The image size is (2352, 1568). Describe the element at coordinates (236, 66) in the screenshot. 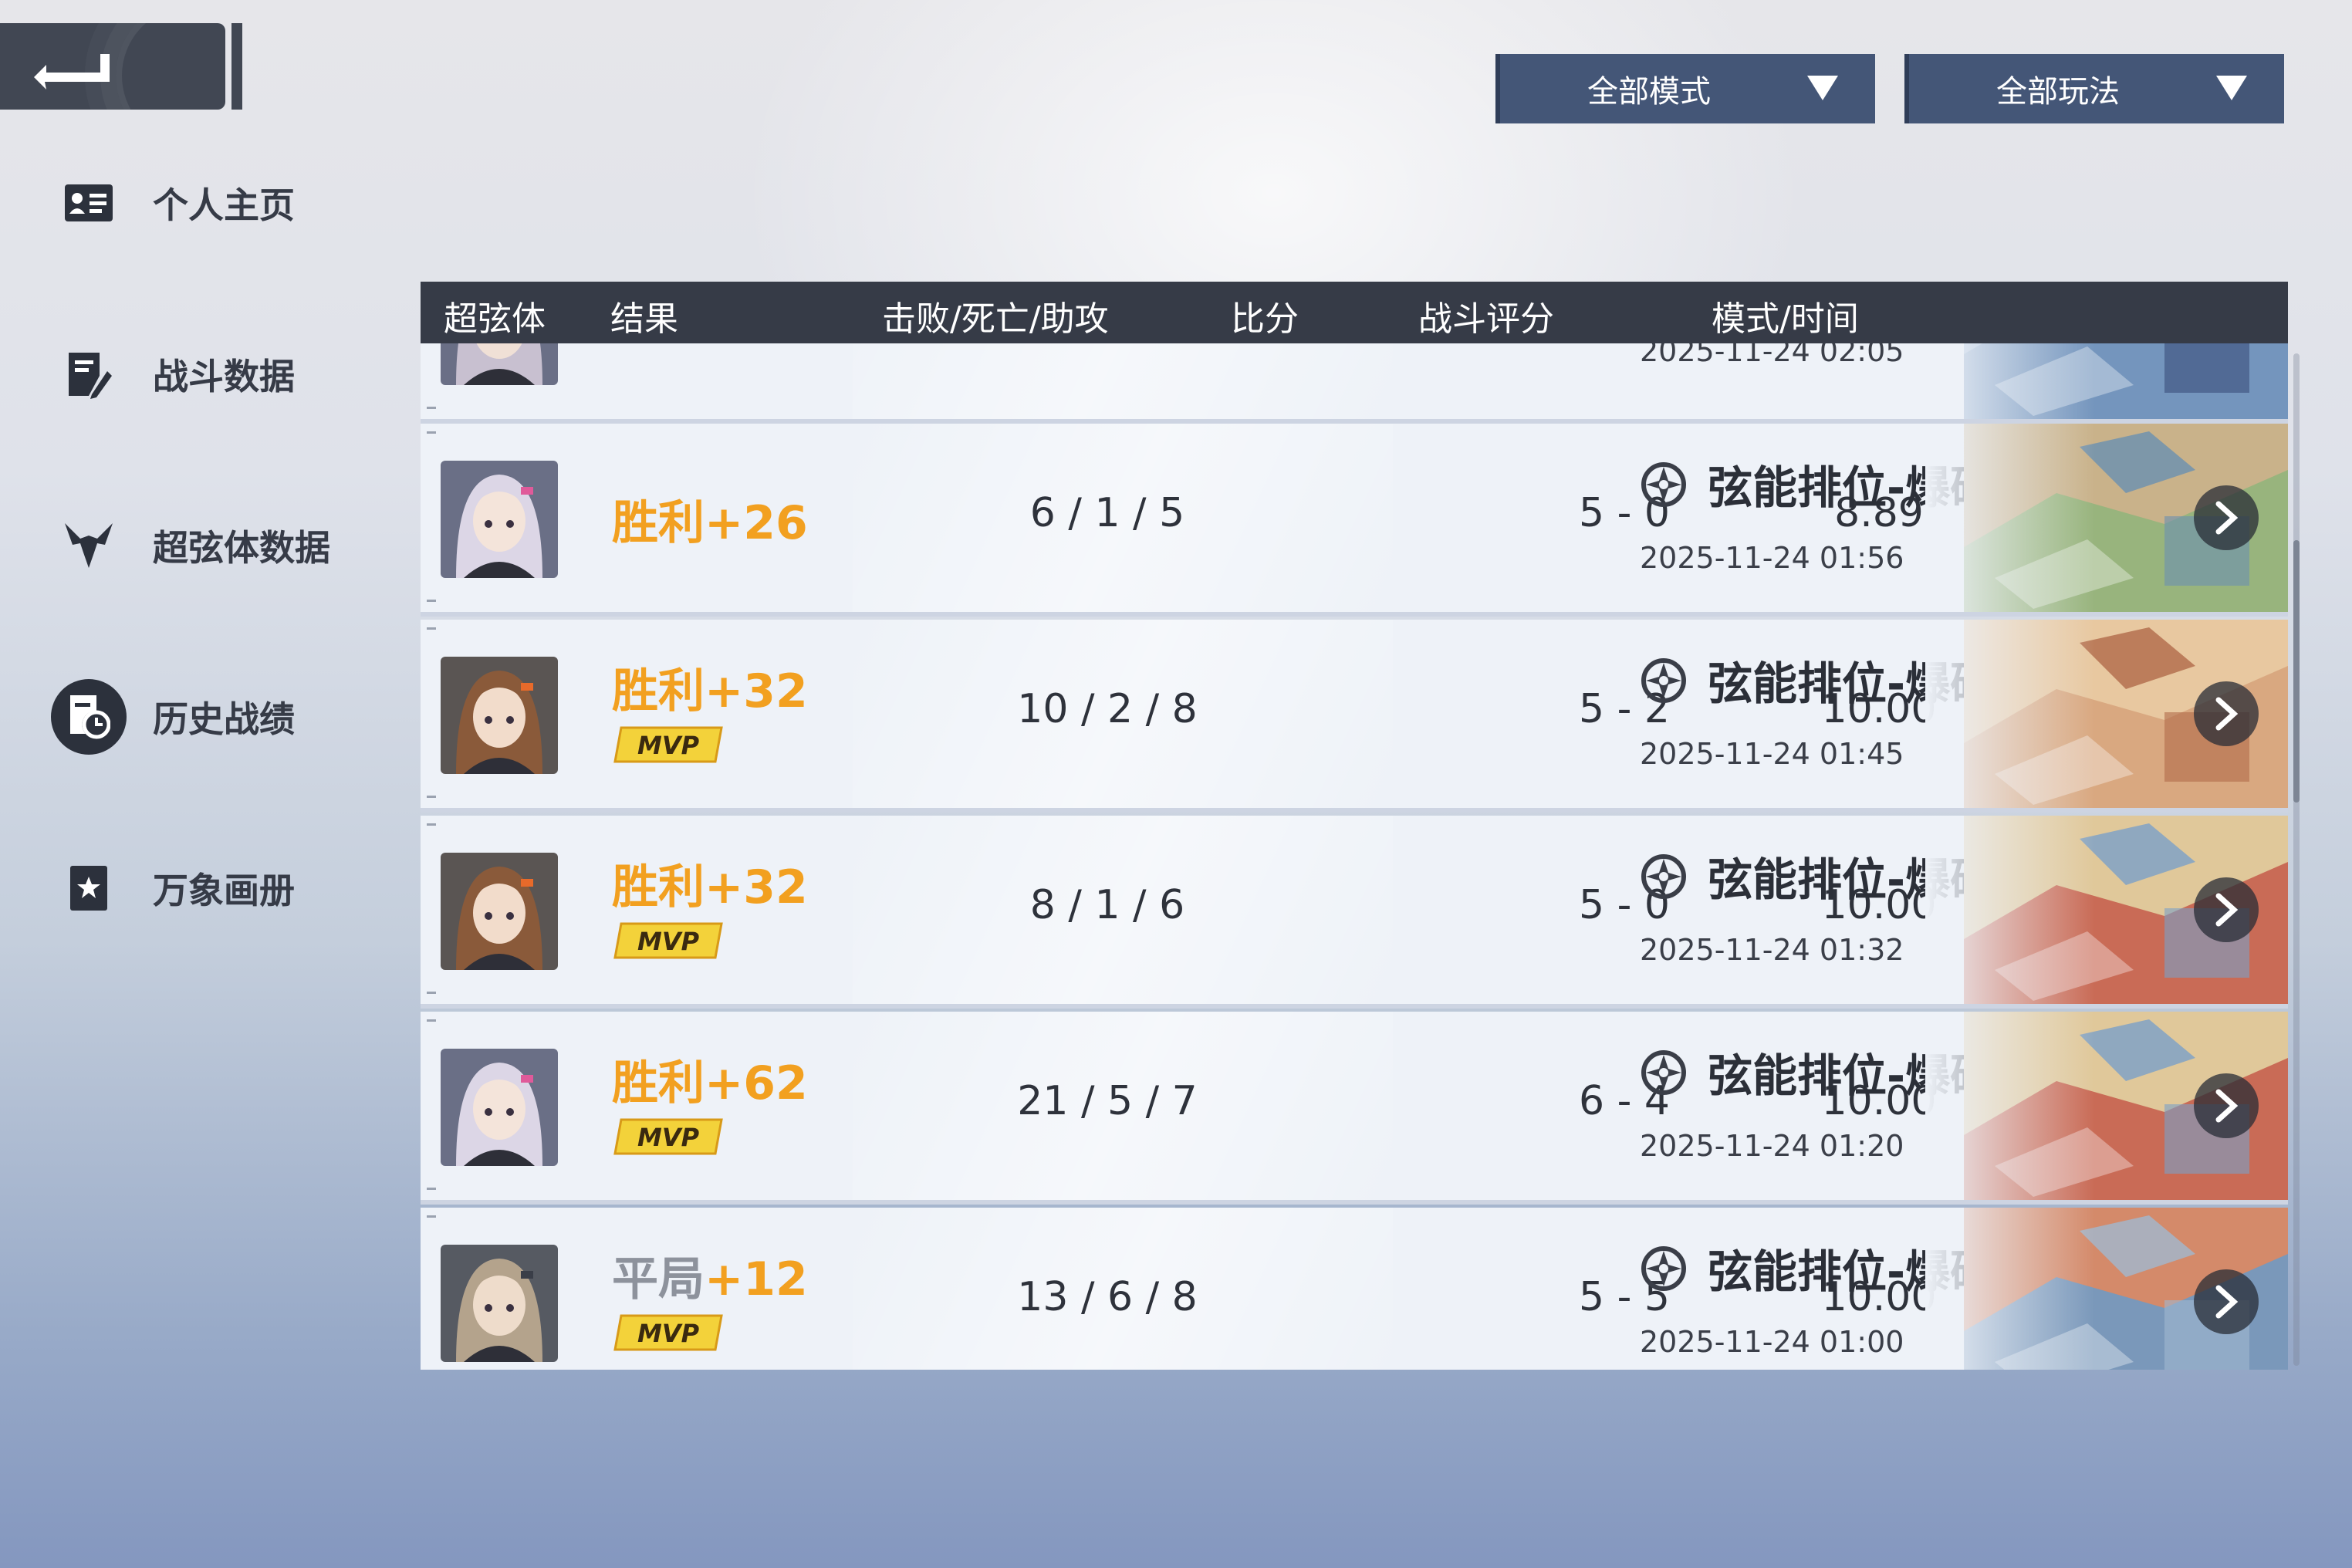

I see `back-button-divider` at that location.